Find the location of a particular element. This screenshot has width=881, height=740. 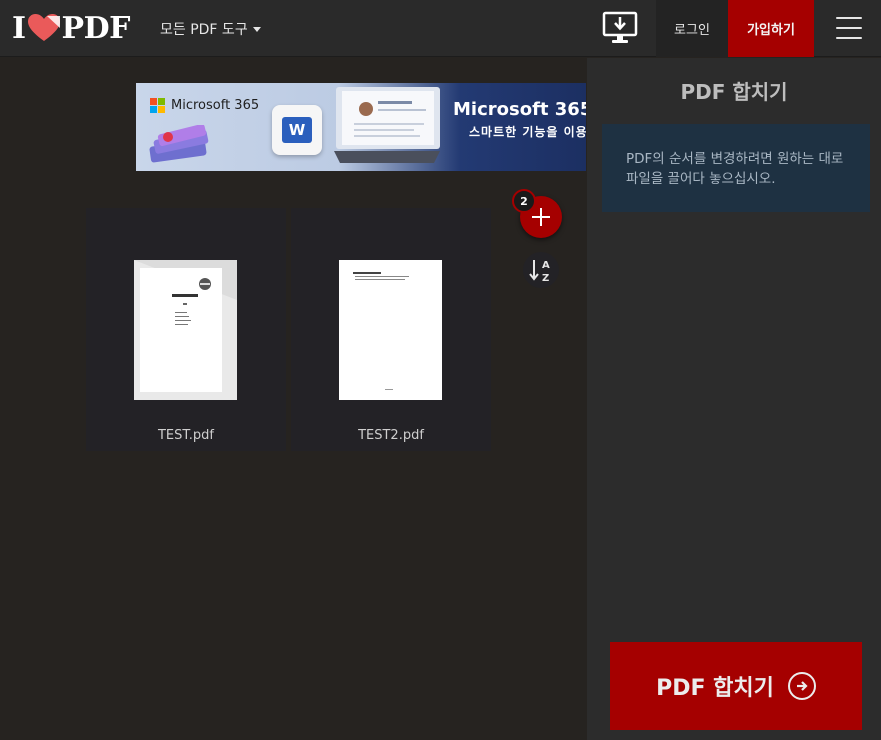

merge-pdf-button: PDF 합치기 is located at coordinates (736, 686).